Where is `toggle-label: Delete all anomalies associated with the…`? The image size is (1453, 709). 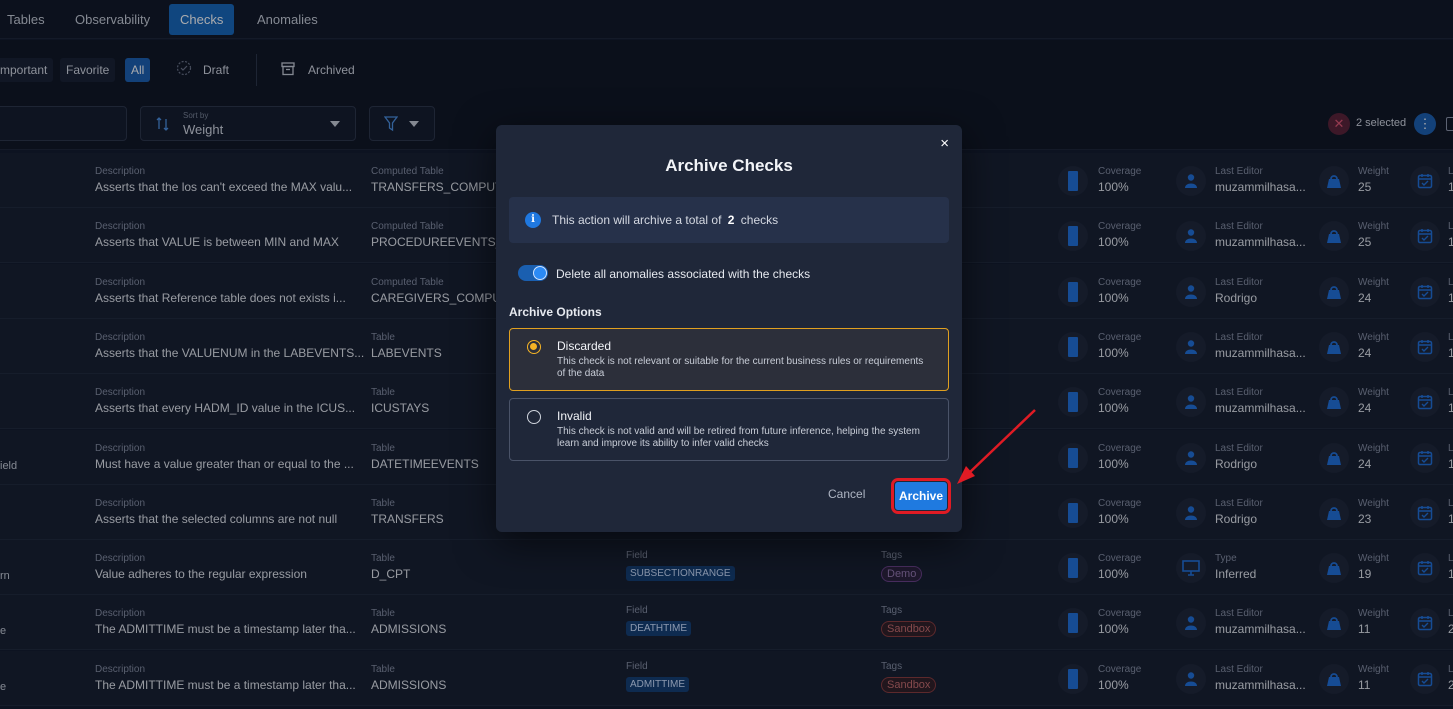
toggle-label: Delete all anomalies associated with the… is located at coordinates (683, 274).